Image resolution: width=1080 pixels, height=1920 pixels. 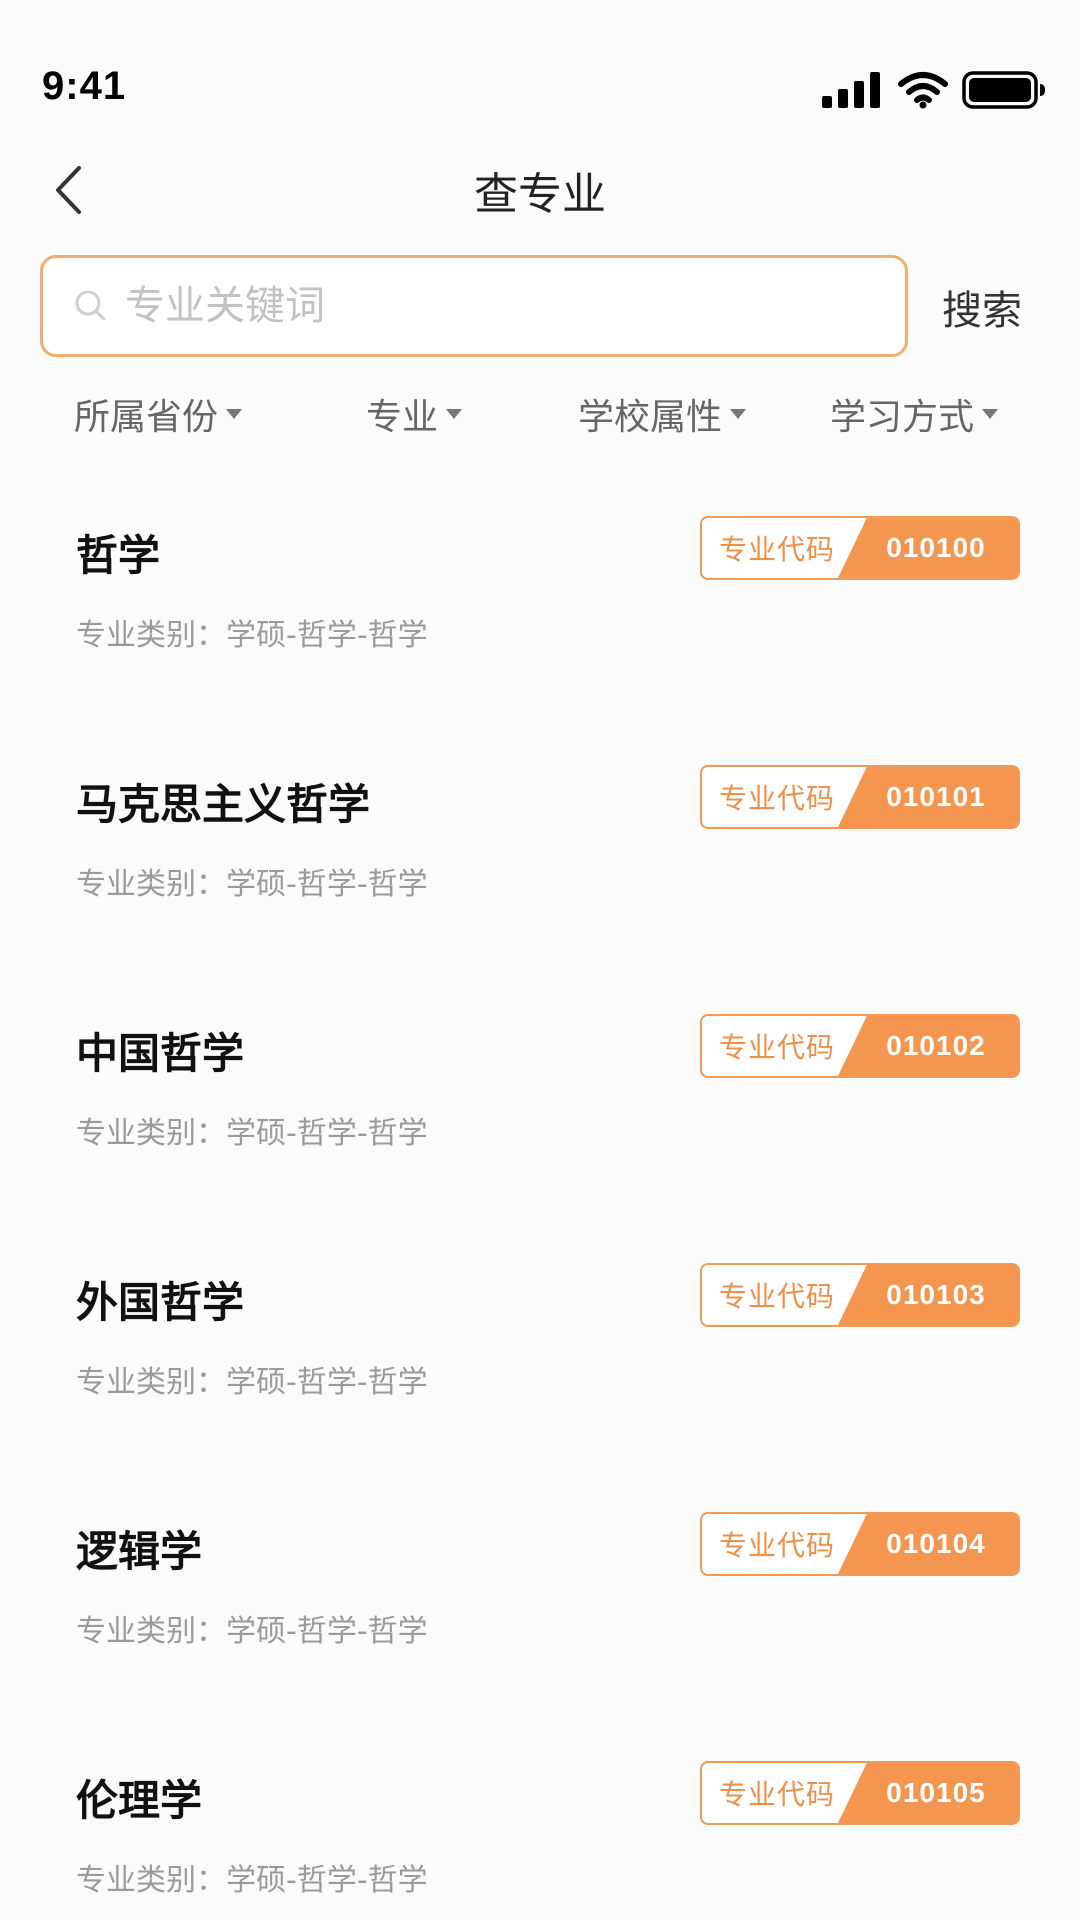 I want to click on filter-label: 专业, so click(x=402, y=417).